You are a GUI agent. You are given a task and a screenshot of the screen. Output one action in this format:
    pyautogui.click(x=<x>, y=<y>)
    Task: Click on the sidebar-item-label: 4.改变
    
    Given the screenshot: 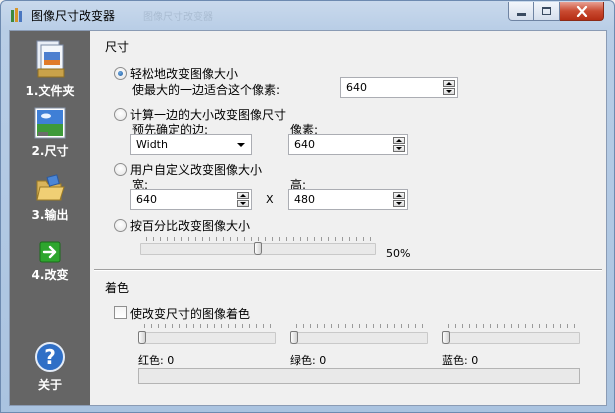 What is the action you would take?
    pyautogui.click(x=50, y=275)
    